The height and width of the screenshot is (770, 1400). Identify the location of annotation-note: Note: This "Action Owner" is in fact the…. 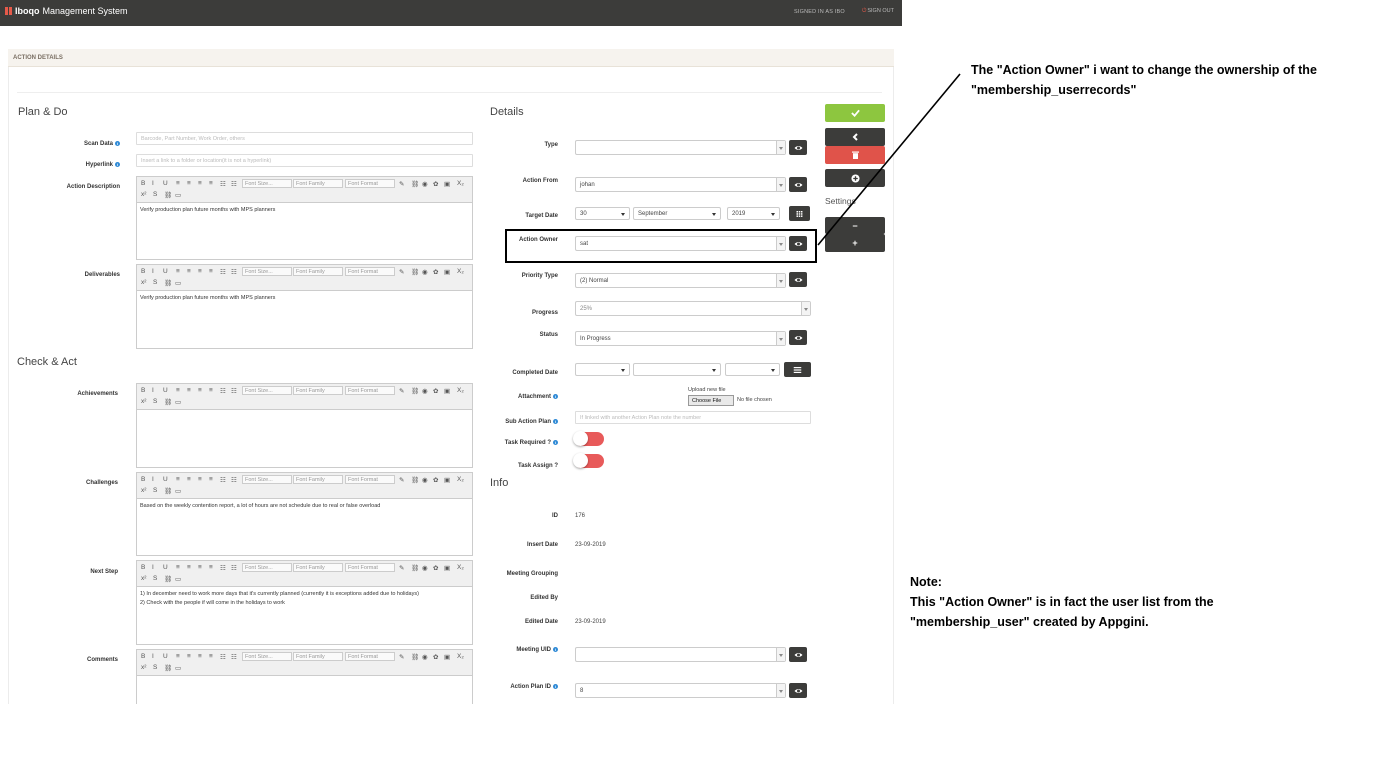
(1062, 602).